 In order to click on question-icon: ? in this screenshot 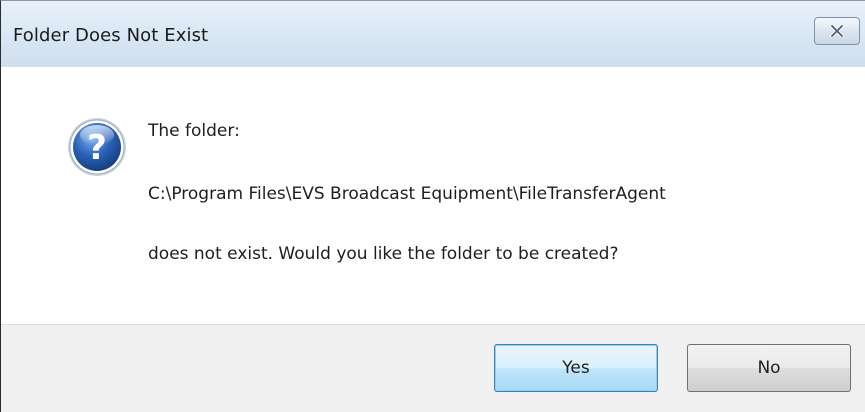, I will do `click(97, 147)`.